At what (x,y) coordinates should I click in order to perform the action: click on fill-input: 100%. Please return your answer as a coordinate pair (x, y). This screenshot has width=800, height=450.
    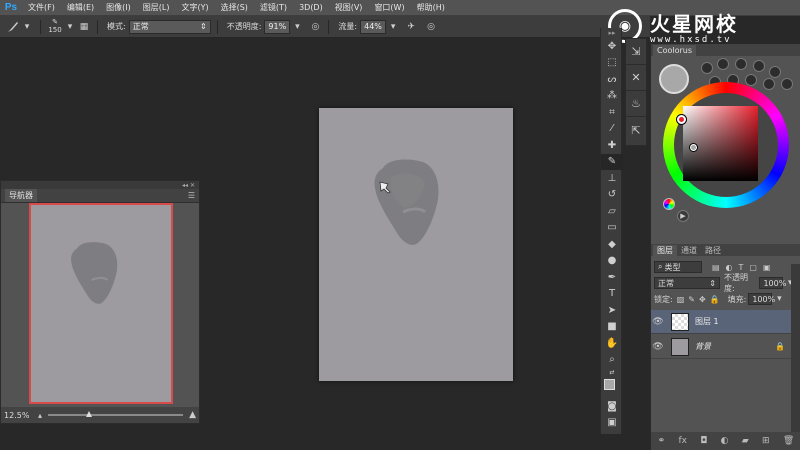
    Looking at the image, I should click on (761, 299).